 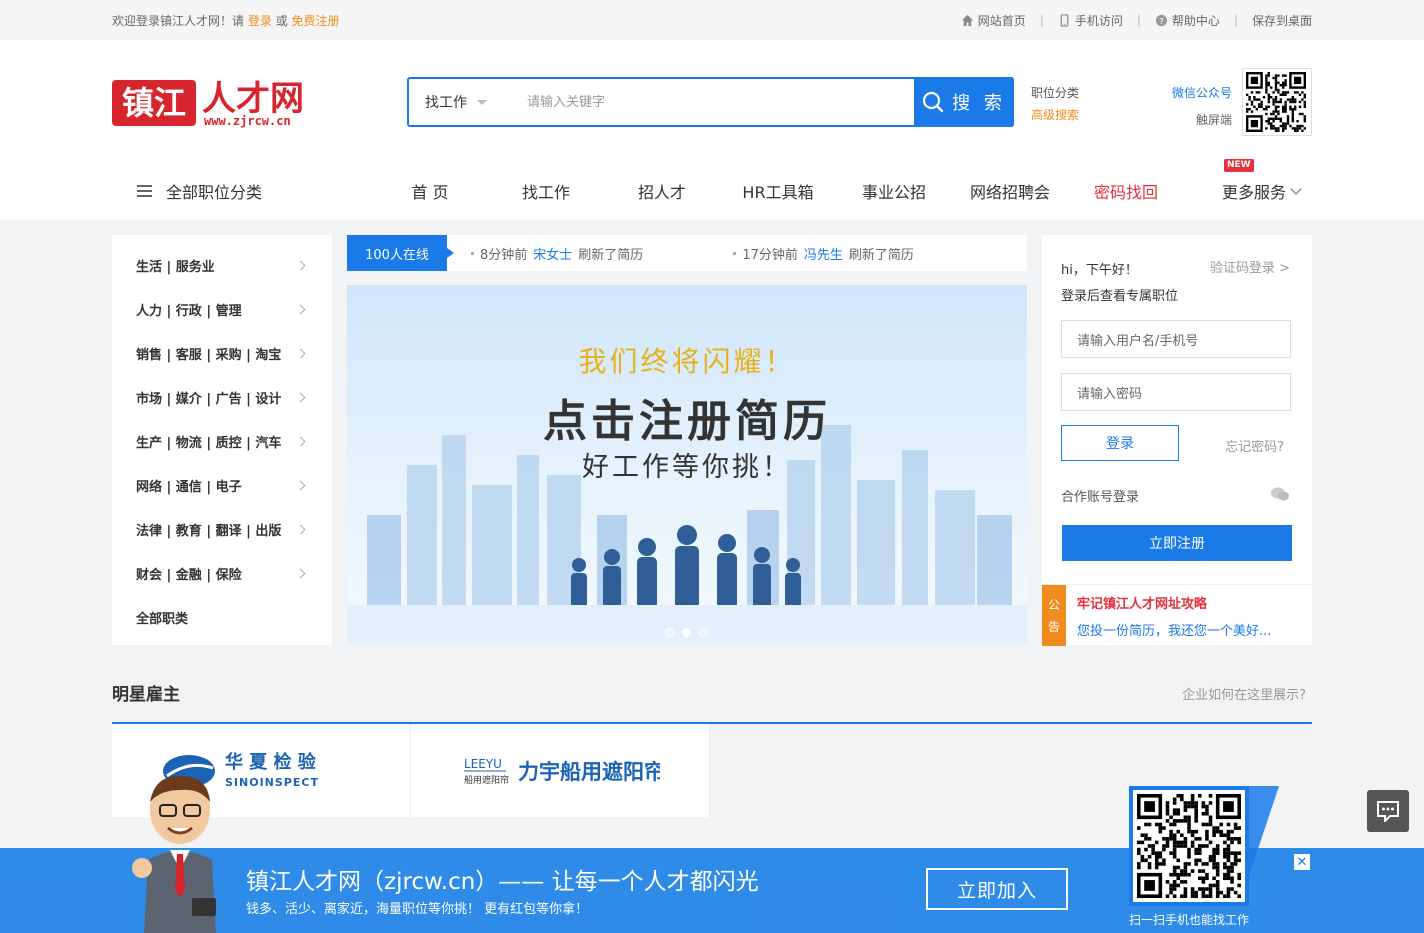 I want to click on save-desktop-link: 保存到桌面, so click(x=1282, y=20).